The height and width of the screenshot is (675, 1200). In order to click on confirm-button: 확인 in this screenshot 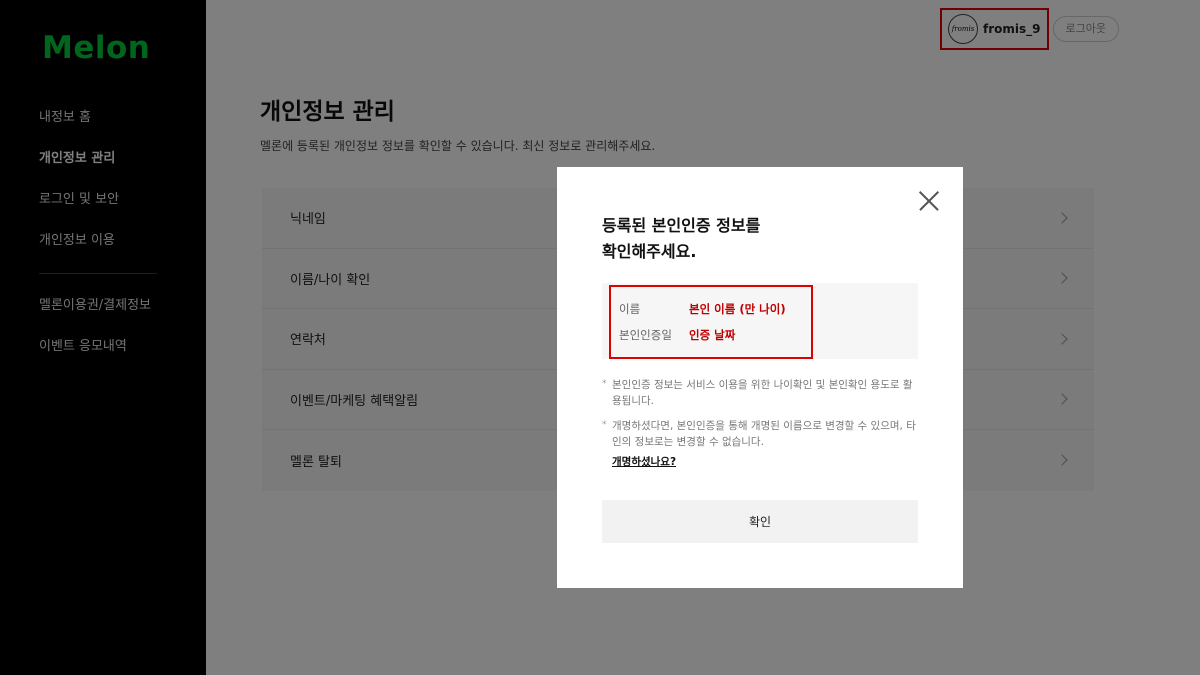, I will do `click(760, 521)`.